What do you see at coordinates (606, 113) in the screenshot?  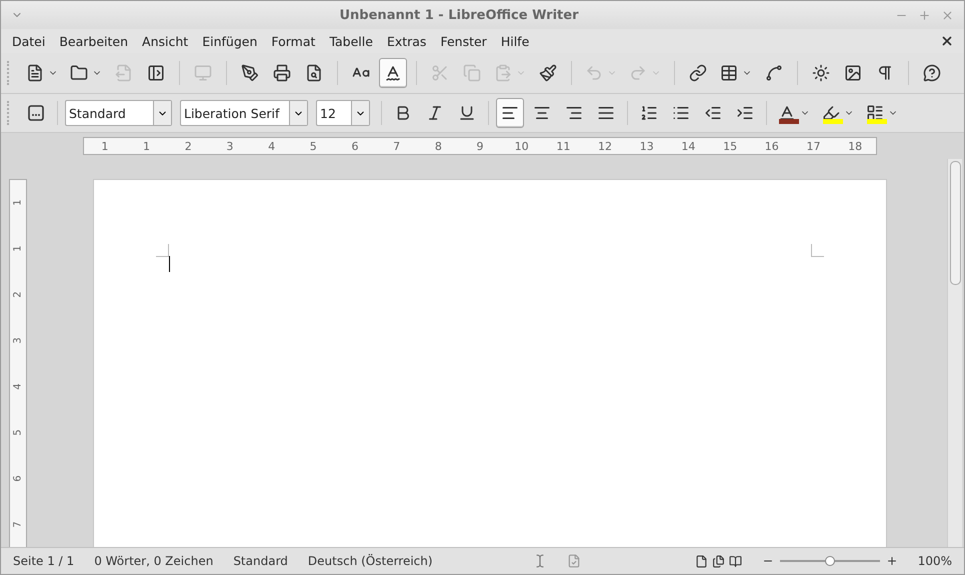 I see `align-justify-icon` at bounding box center [606, 113].